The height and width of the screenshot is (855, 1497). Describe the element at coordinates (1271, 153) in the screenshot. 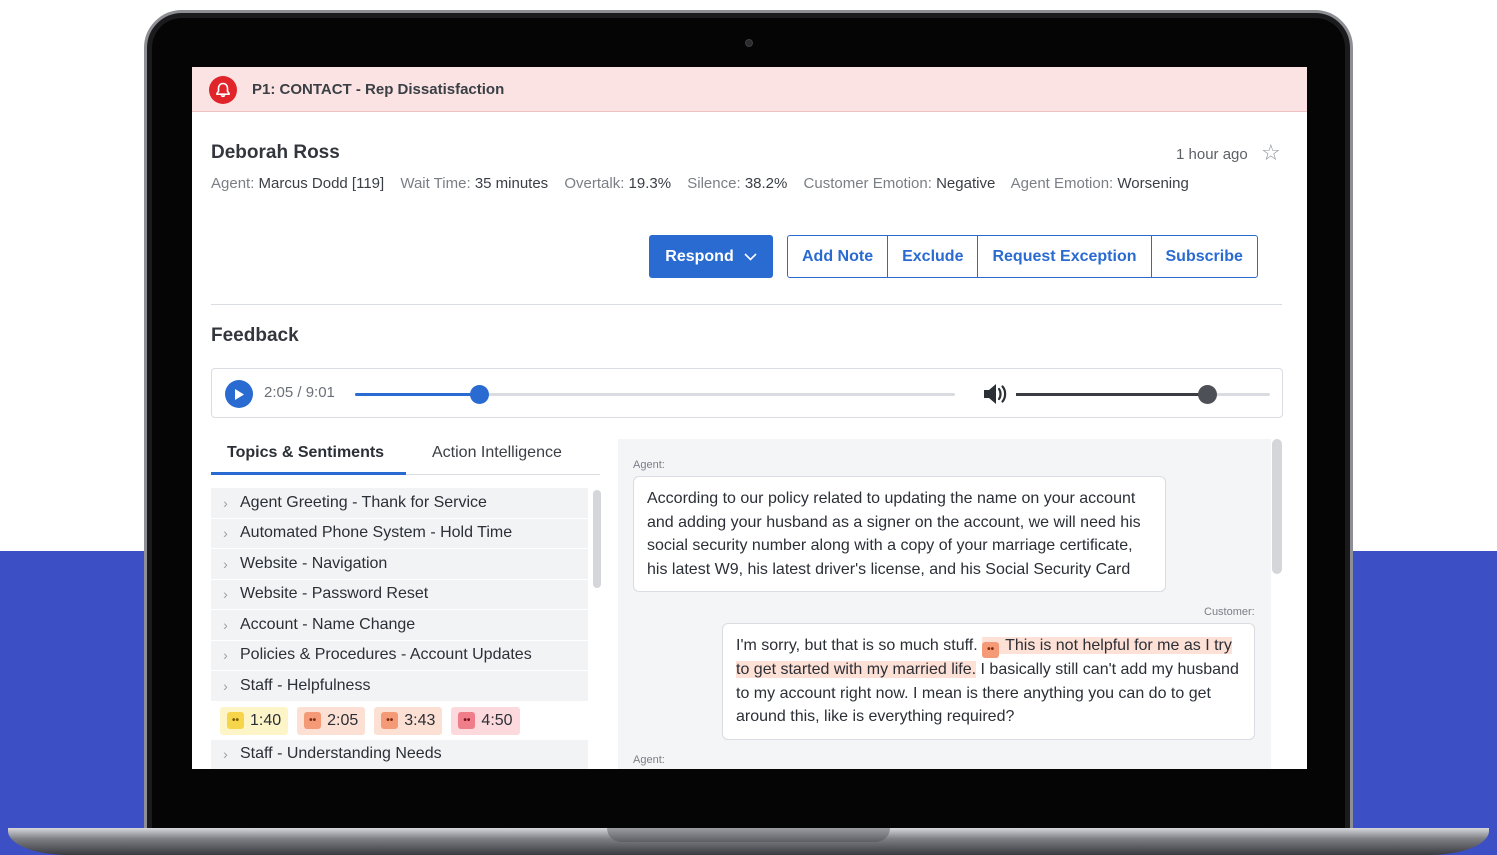

I see `star-icon: ☆` at that location.